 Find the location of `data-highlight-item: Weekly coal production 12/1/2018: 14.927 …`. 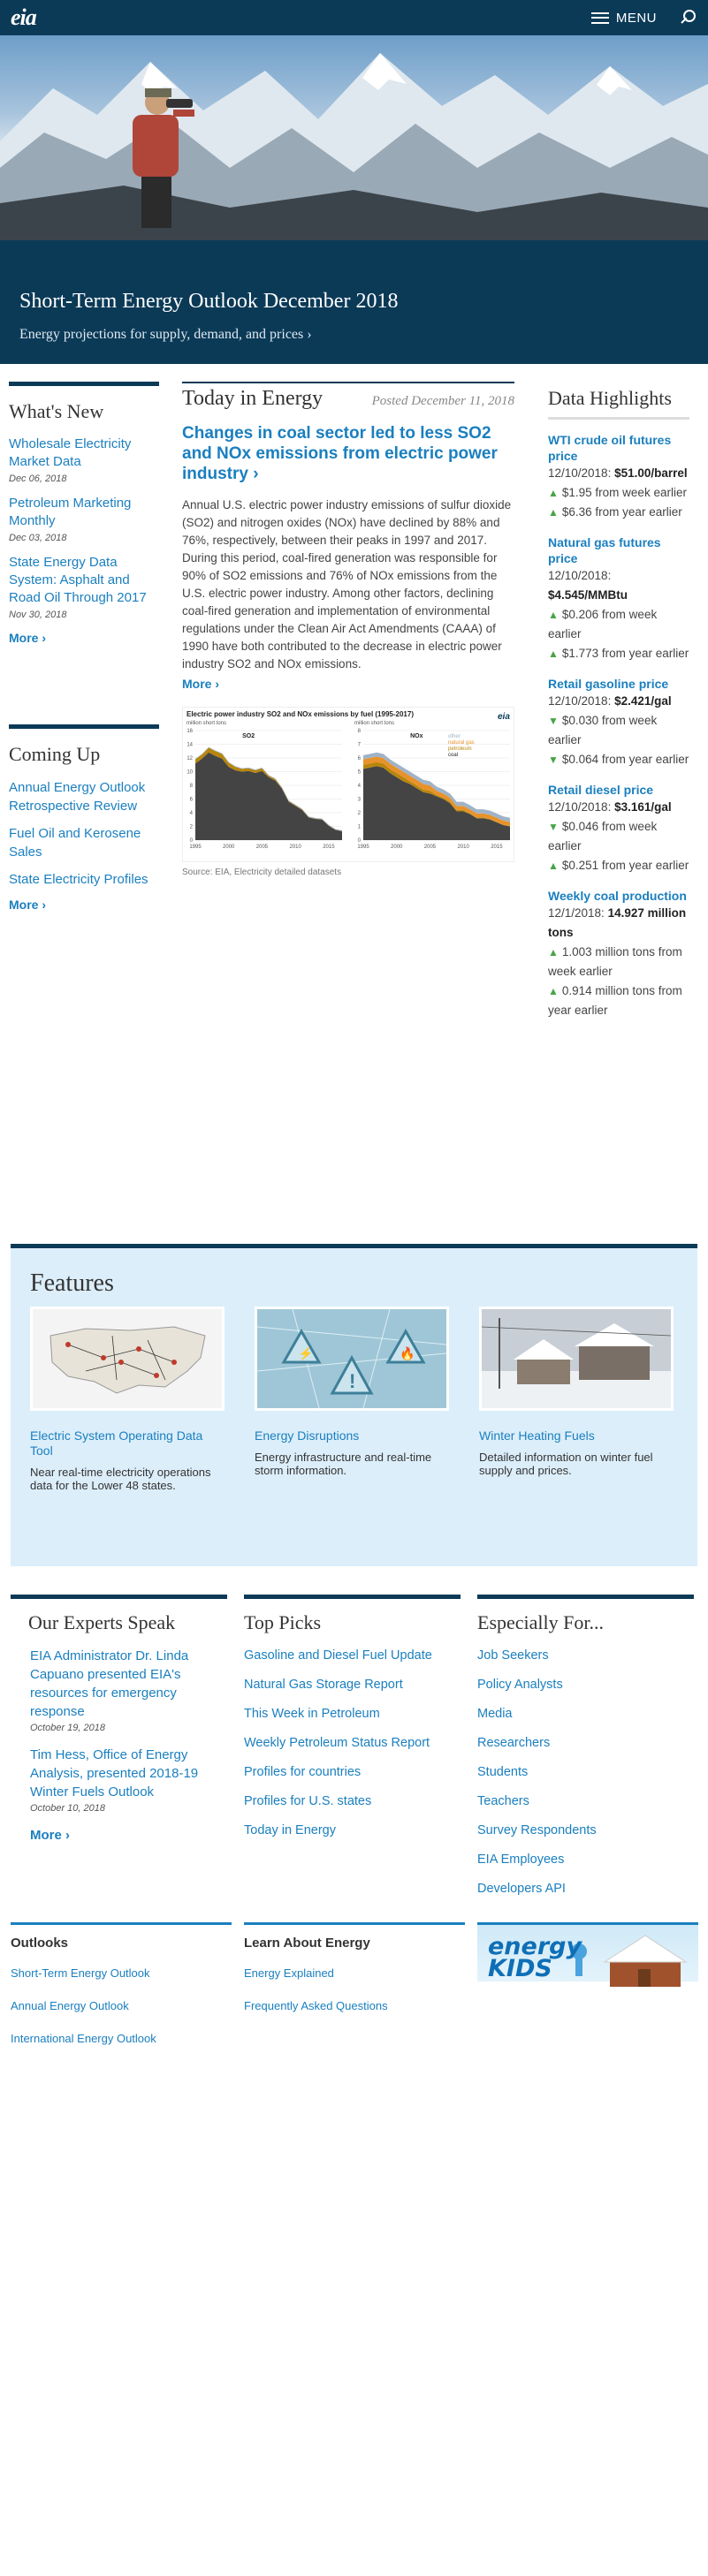

data-highlight-item: Weekly coal production 12/1/2018: 14.927 … is located at coordinates (619, 954).